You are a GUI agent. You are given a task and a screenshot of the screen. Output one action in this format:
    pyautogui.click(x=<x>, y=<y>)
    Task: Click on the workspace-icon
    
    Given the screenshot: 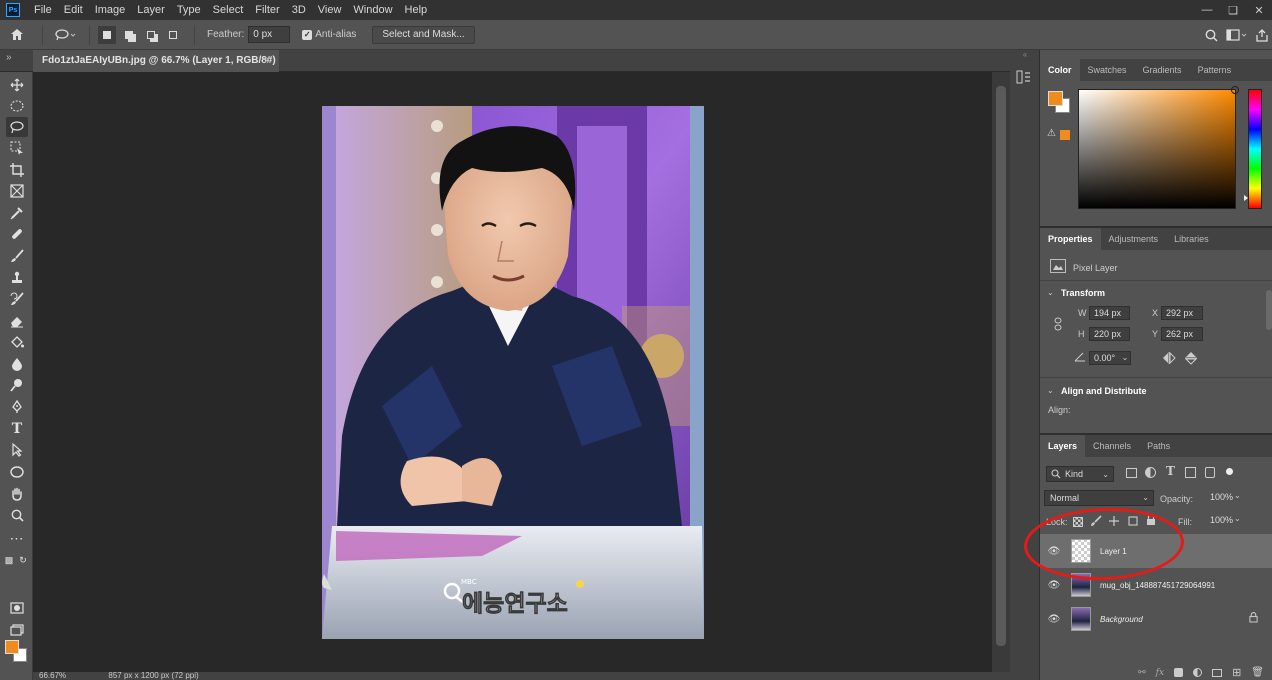 What is the action you would take?
    pyautogui.click(x=1237, y=35)
    